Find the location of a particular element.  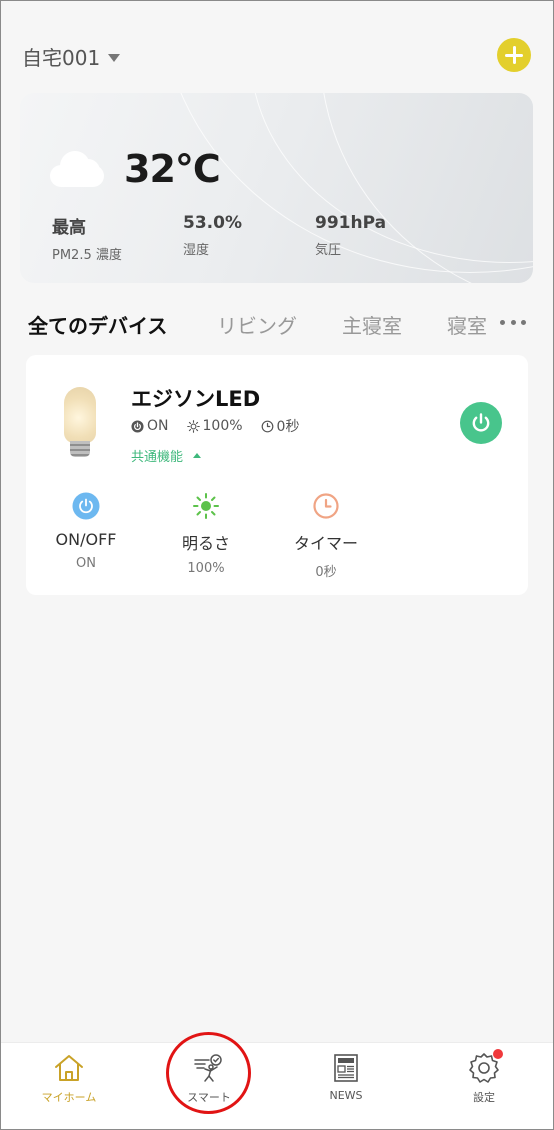

home-name-label: 自宅001 is located at coordinates (61, 58).